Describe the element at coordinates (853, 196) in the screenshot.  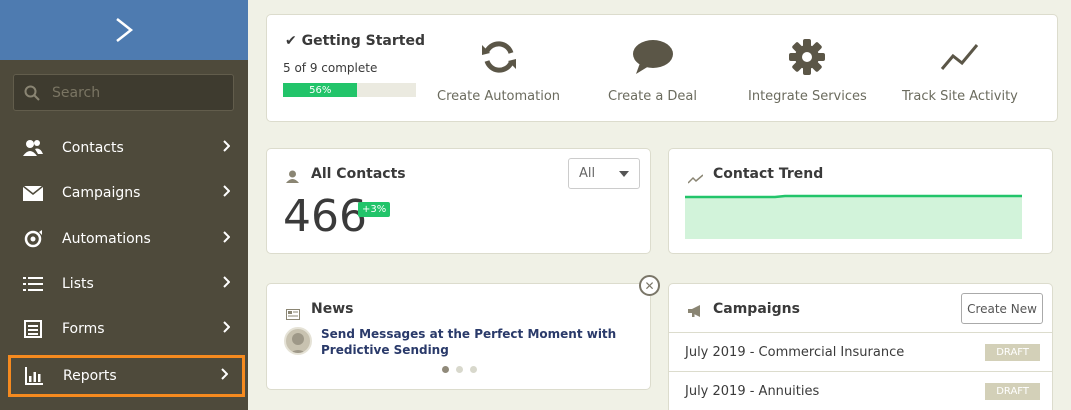
I see `trend-line` at that location.